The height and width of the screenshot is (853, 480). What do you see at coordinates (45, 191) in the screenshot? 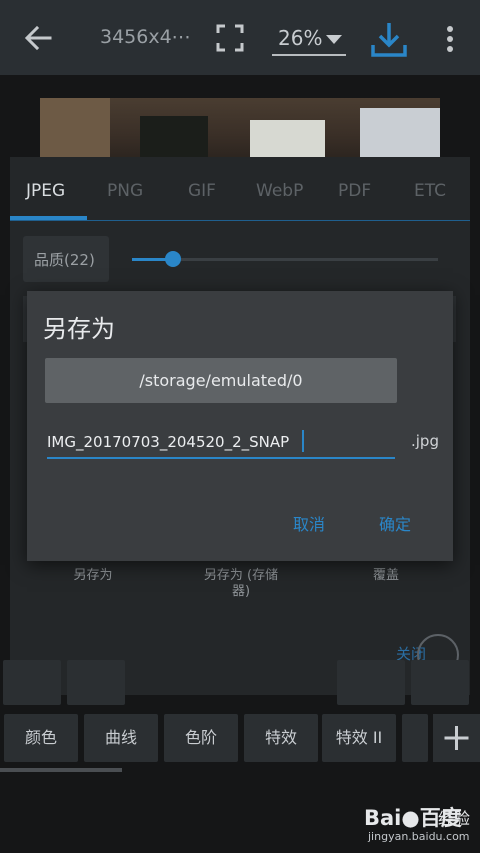
I see `tab-jpeg: JPEG` at bounding box center [45, 191].